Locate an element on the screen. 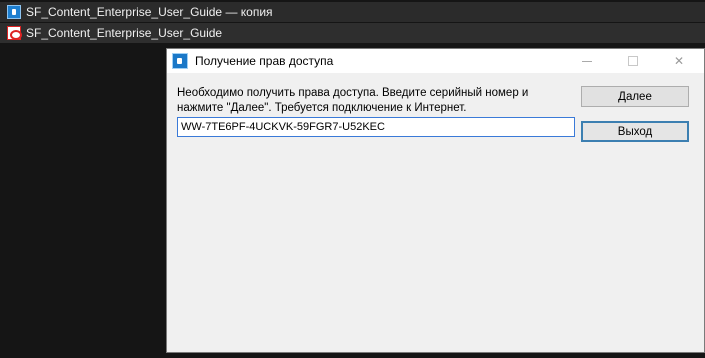 The image size is (705, 358). background-window-label: SF_Content_Enterprise_User_Guide is located at coordinates (124, 33).